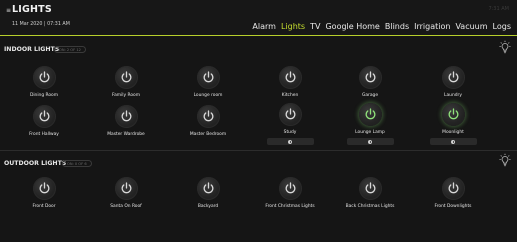 Image resolution: width=517 pixels, height=242 pixels. I want to click on light-tile: Moonlight, so click(453, 124).